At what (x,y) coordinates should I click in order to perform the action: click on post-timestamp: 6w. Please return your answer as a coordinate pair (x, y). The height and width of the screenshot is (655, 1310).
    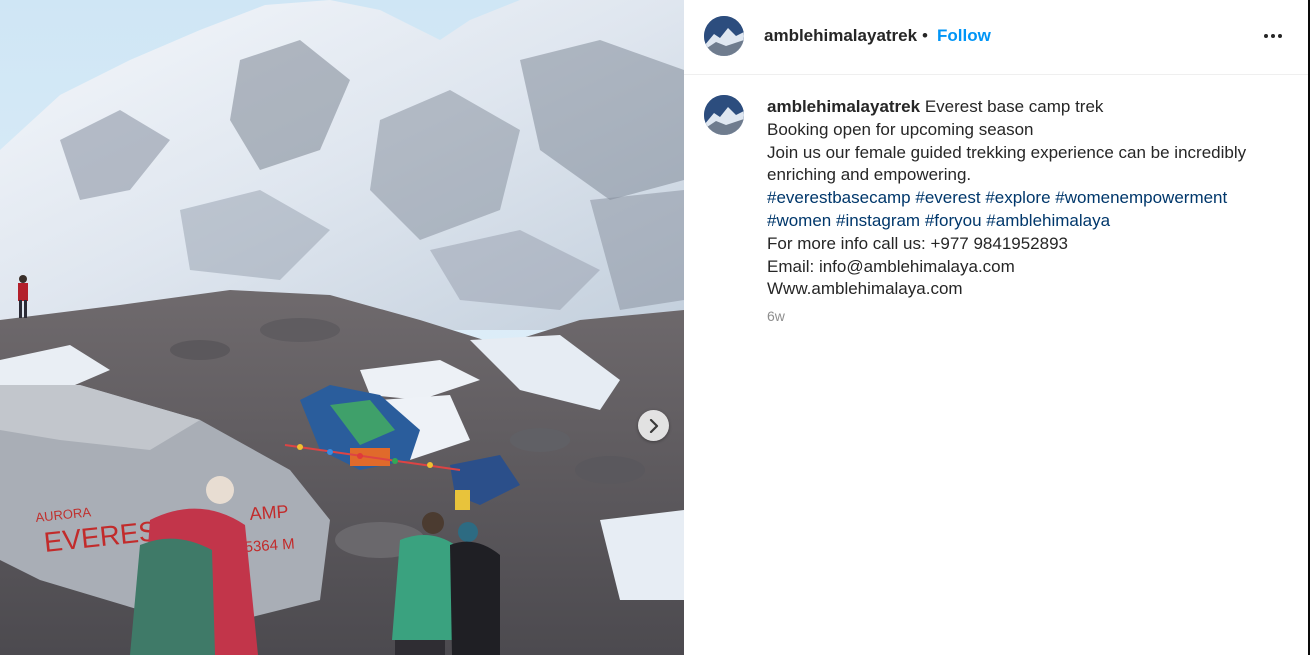
    Looking at the image, I should click on (776, 316).